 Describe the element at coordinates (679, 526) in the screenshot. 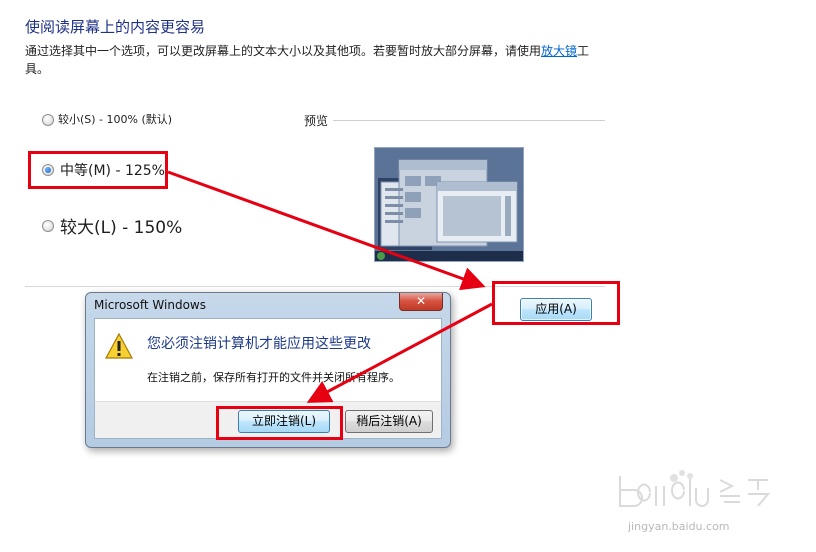

I see `watermark-site: jingyan.baidu.com` at that location.